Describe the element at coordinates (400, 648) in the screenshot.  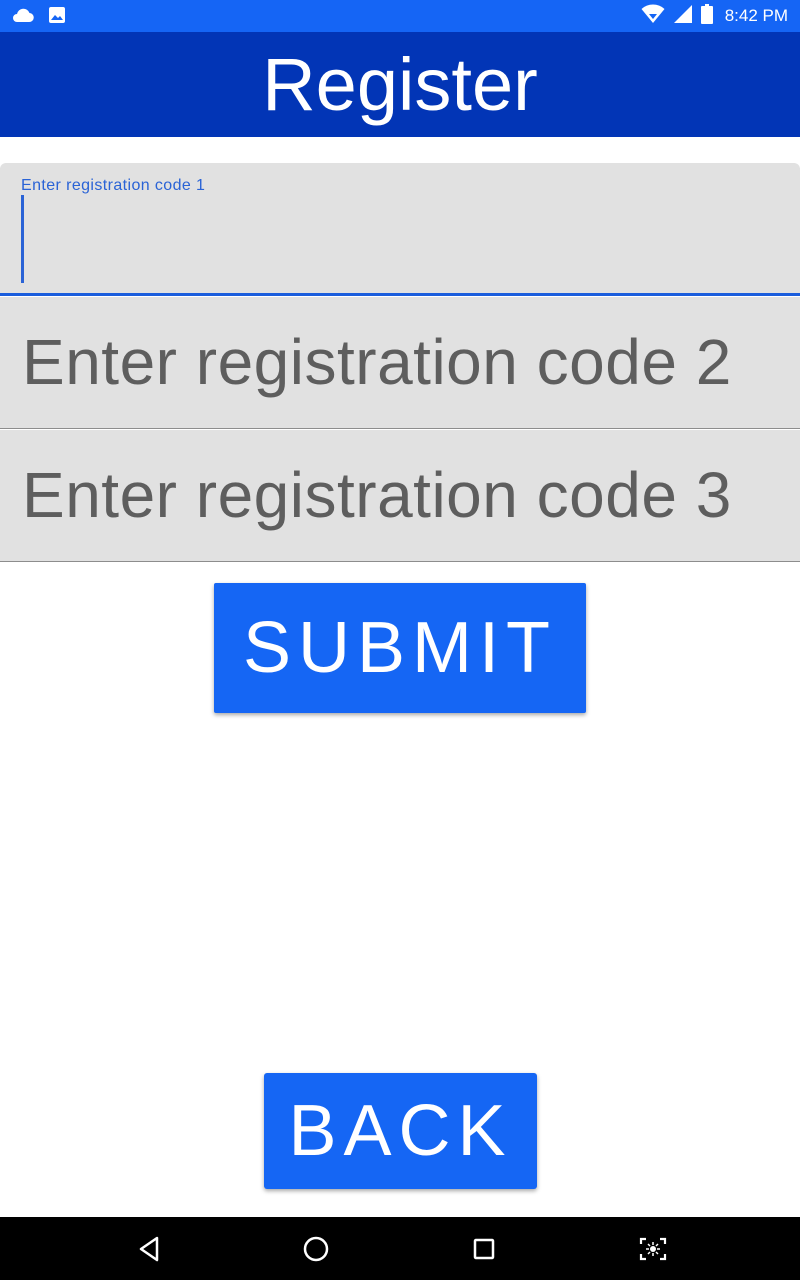
I see `submit-button: SUBMIT` at that location.